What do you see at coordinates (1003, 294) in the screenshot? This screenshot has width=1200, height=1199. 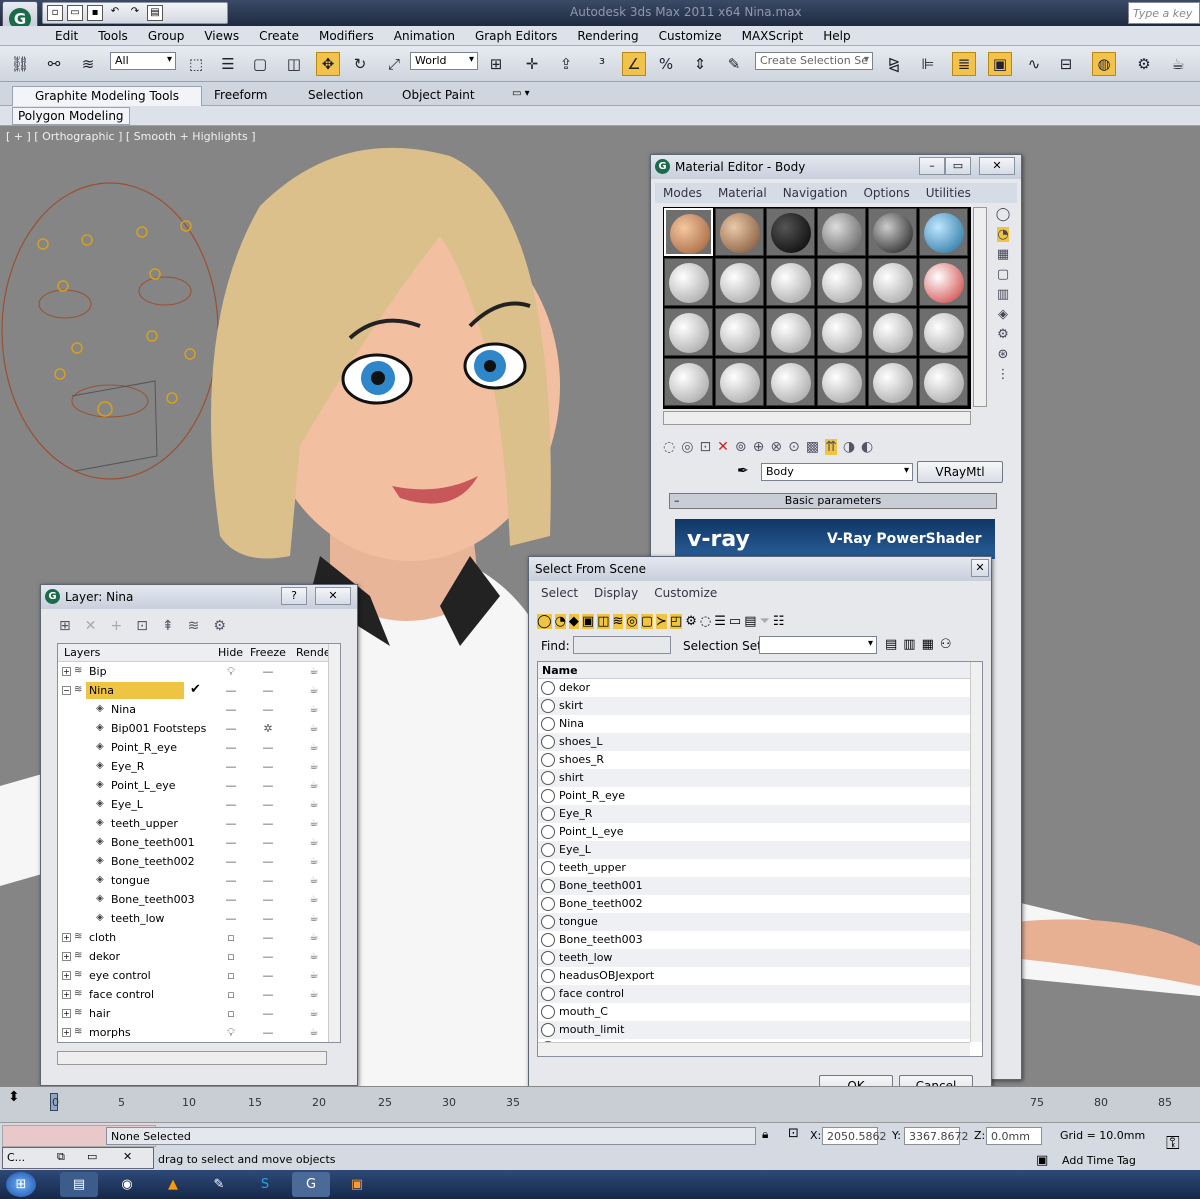 I see `video-color-check-icon: ▥` at bounding box center [1003, 294].